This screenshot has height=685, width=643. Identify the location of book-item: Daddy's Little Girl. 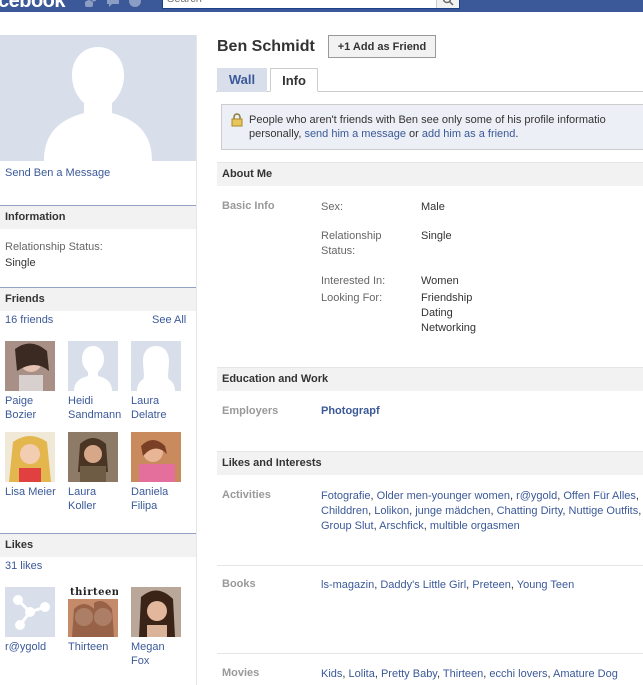
(423, 585).